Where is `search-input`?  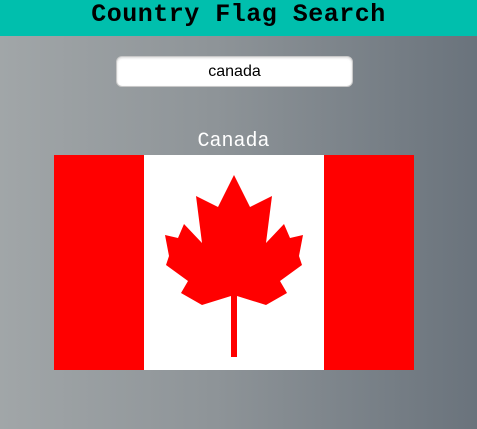
search-input is located at coordinates (234, 71).